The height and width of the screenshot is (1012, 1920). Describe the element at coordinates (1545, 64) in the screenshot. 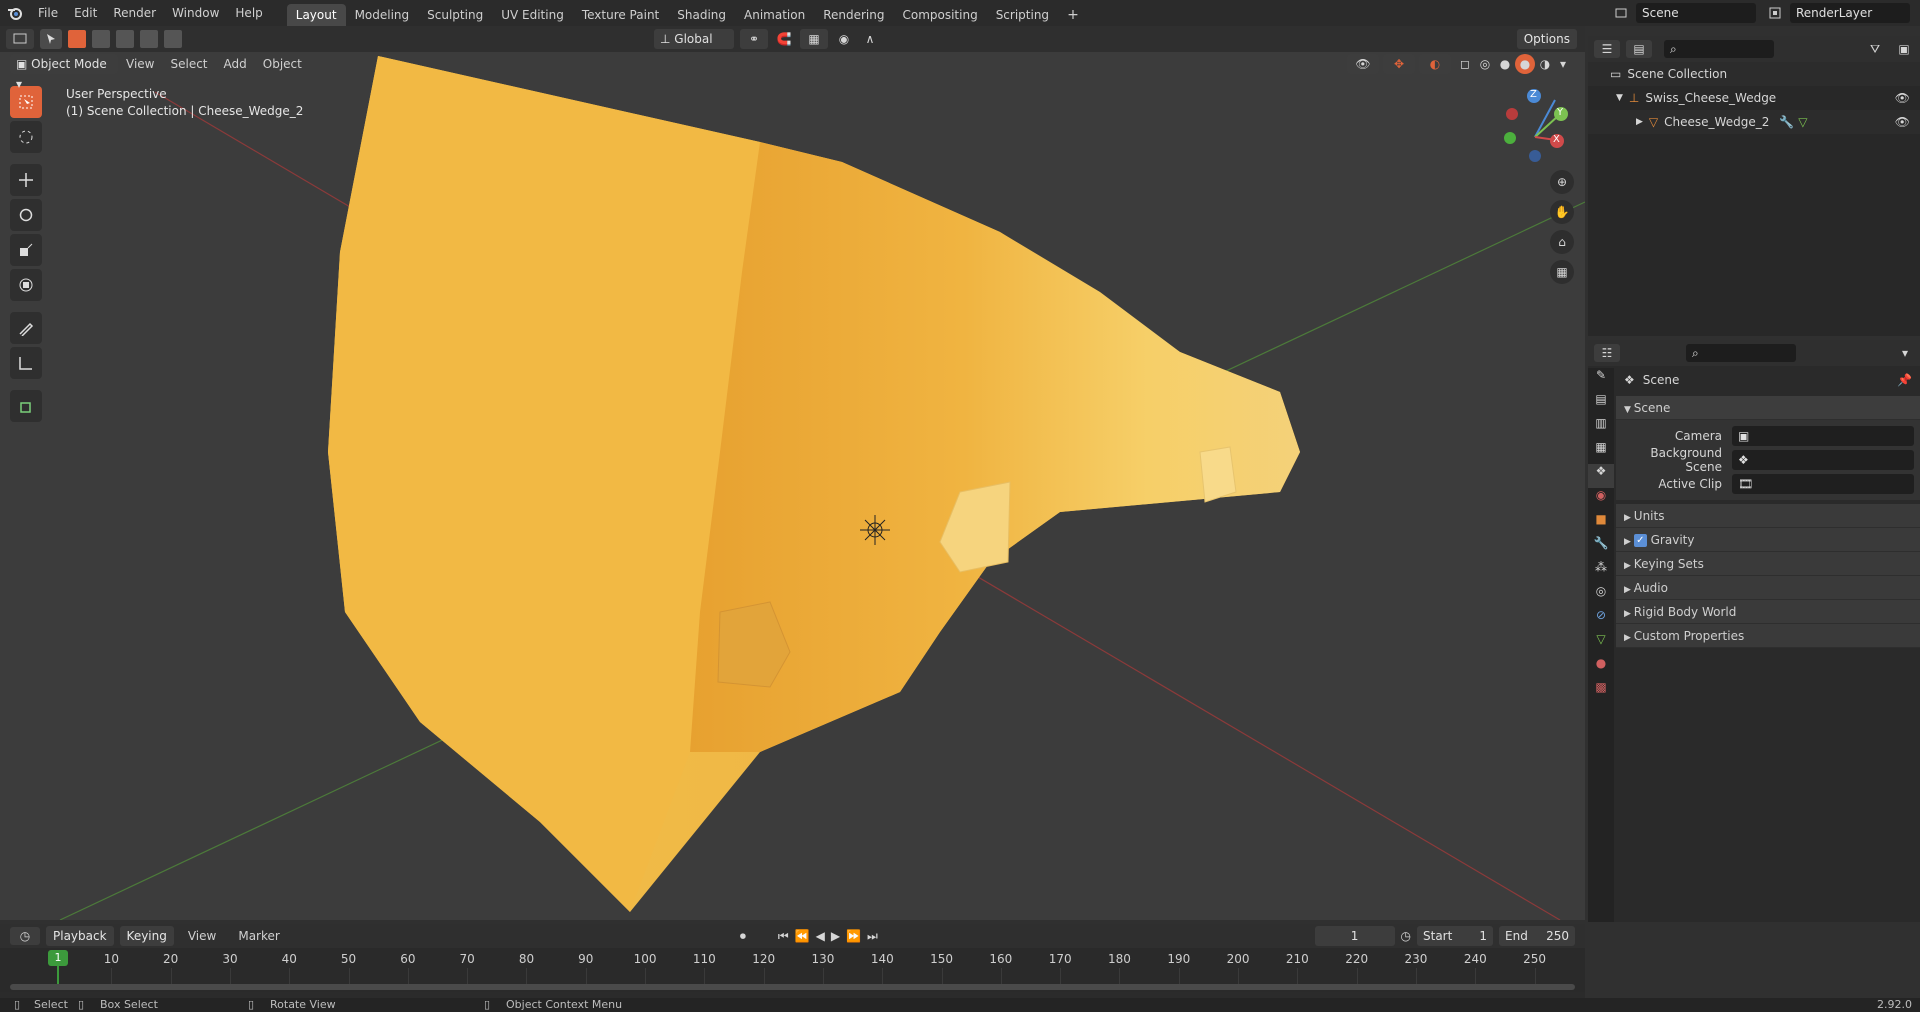

I see `rendered-shading-icon: ◑` at that location.